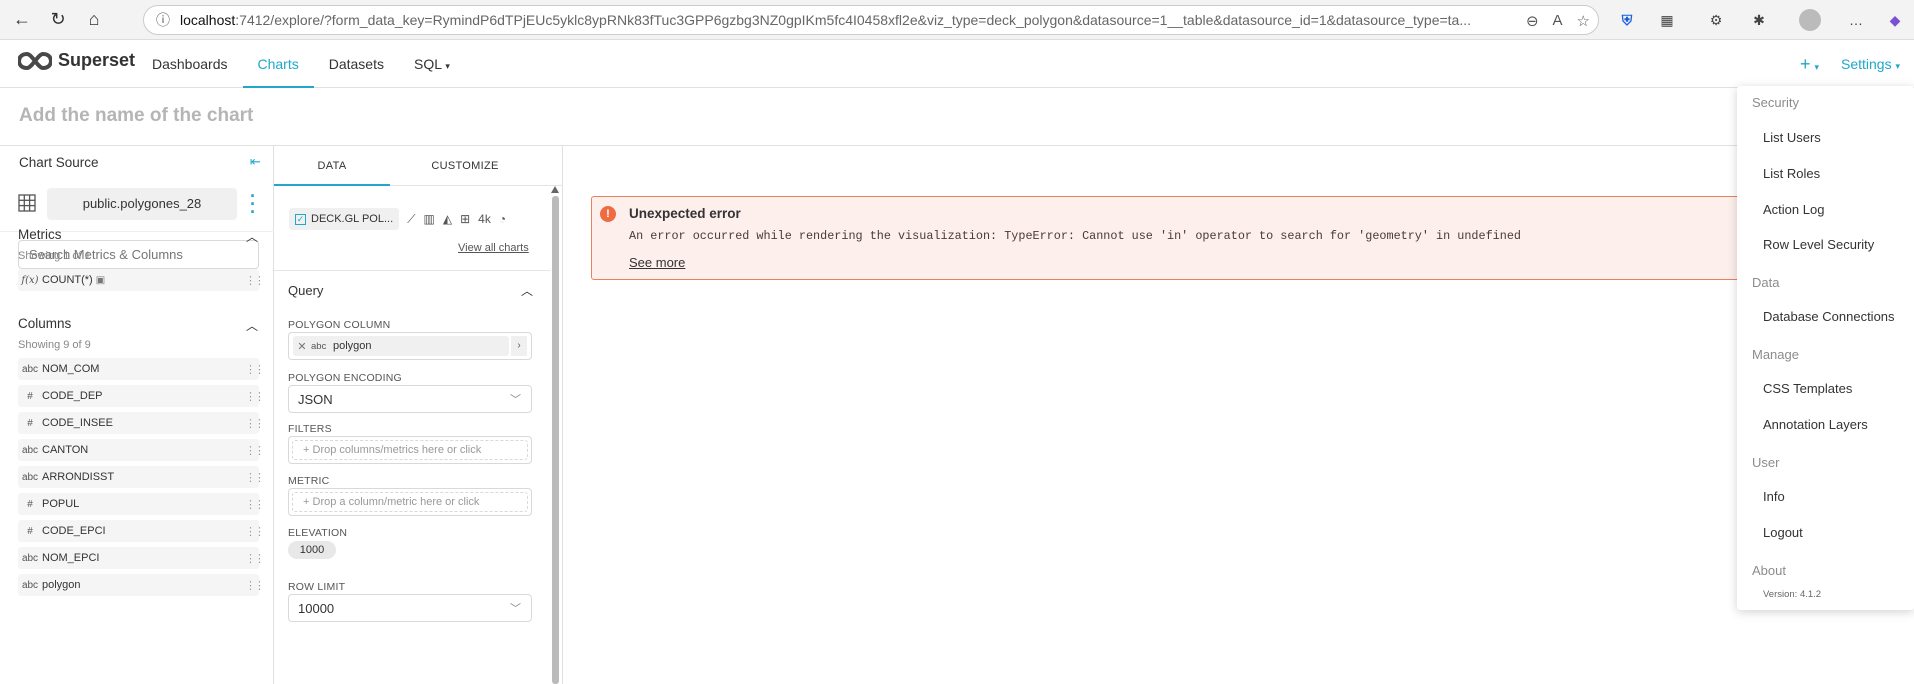 This screenshot has height=684, width=1914. What do you see at coordinates (255, 162) in the screenshot?
I see `collapse-panel-icon: ⇤` at bounding box center [255, 162].